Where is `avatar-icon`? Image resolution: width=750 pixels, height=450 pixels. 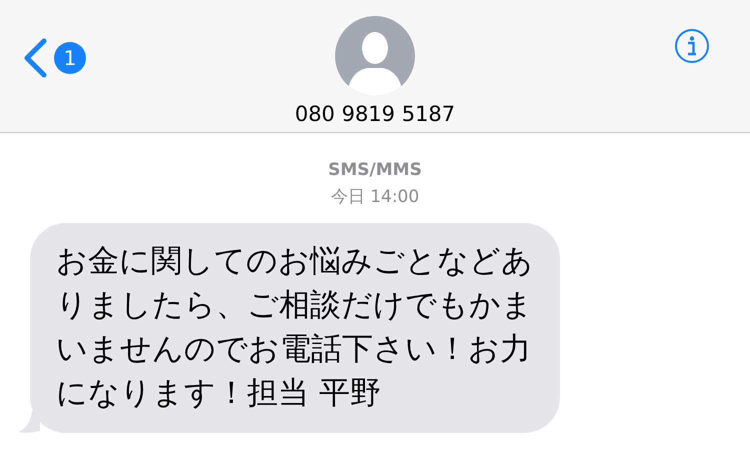 avatar-icon is located at coordinates (375, 56).